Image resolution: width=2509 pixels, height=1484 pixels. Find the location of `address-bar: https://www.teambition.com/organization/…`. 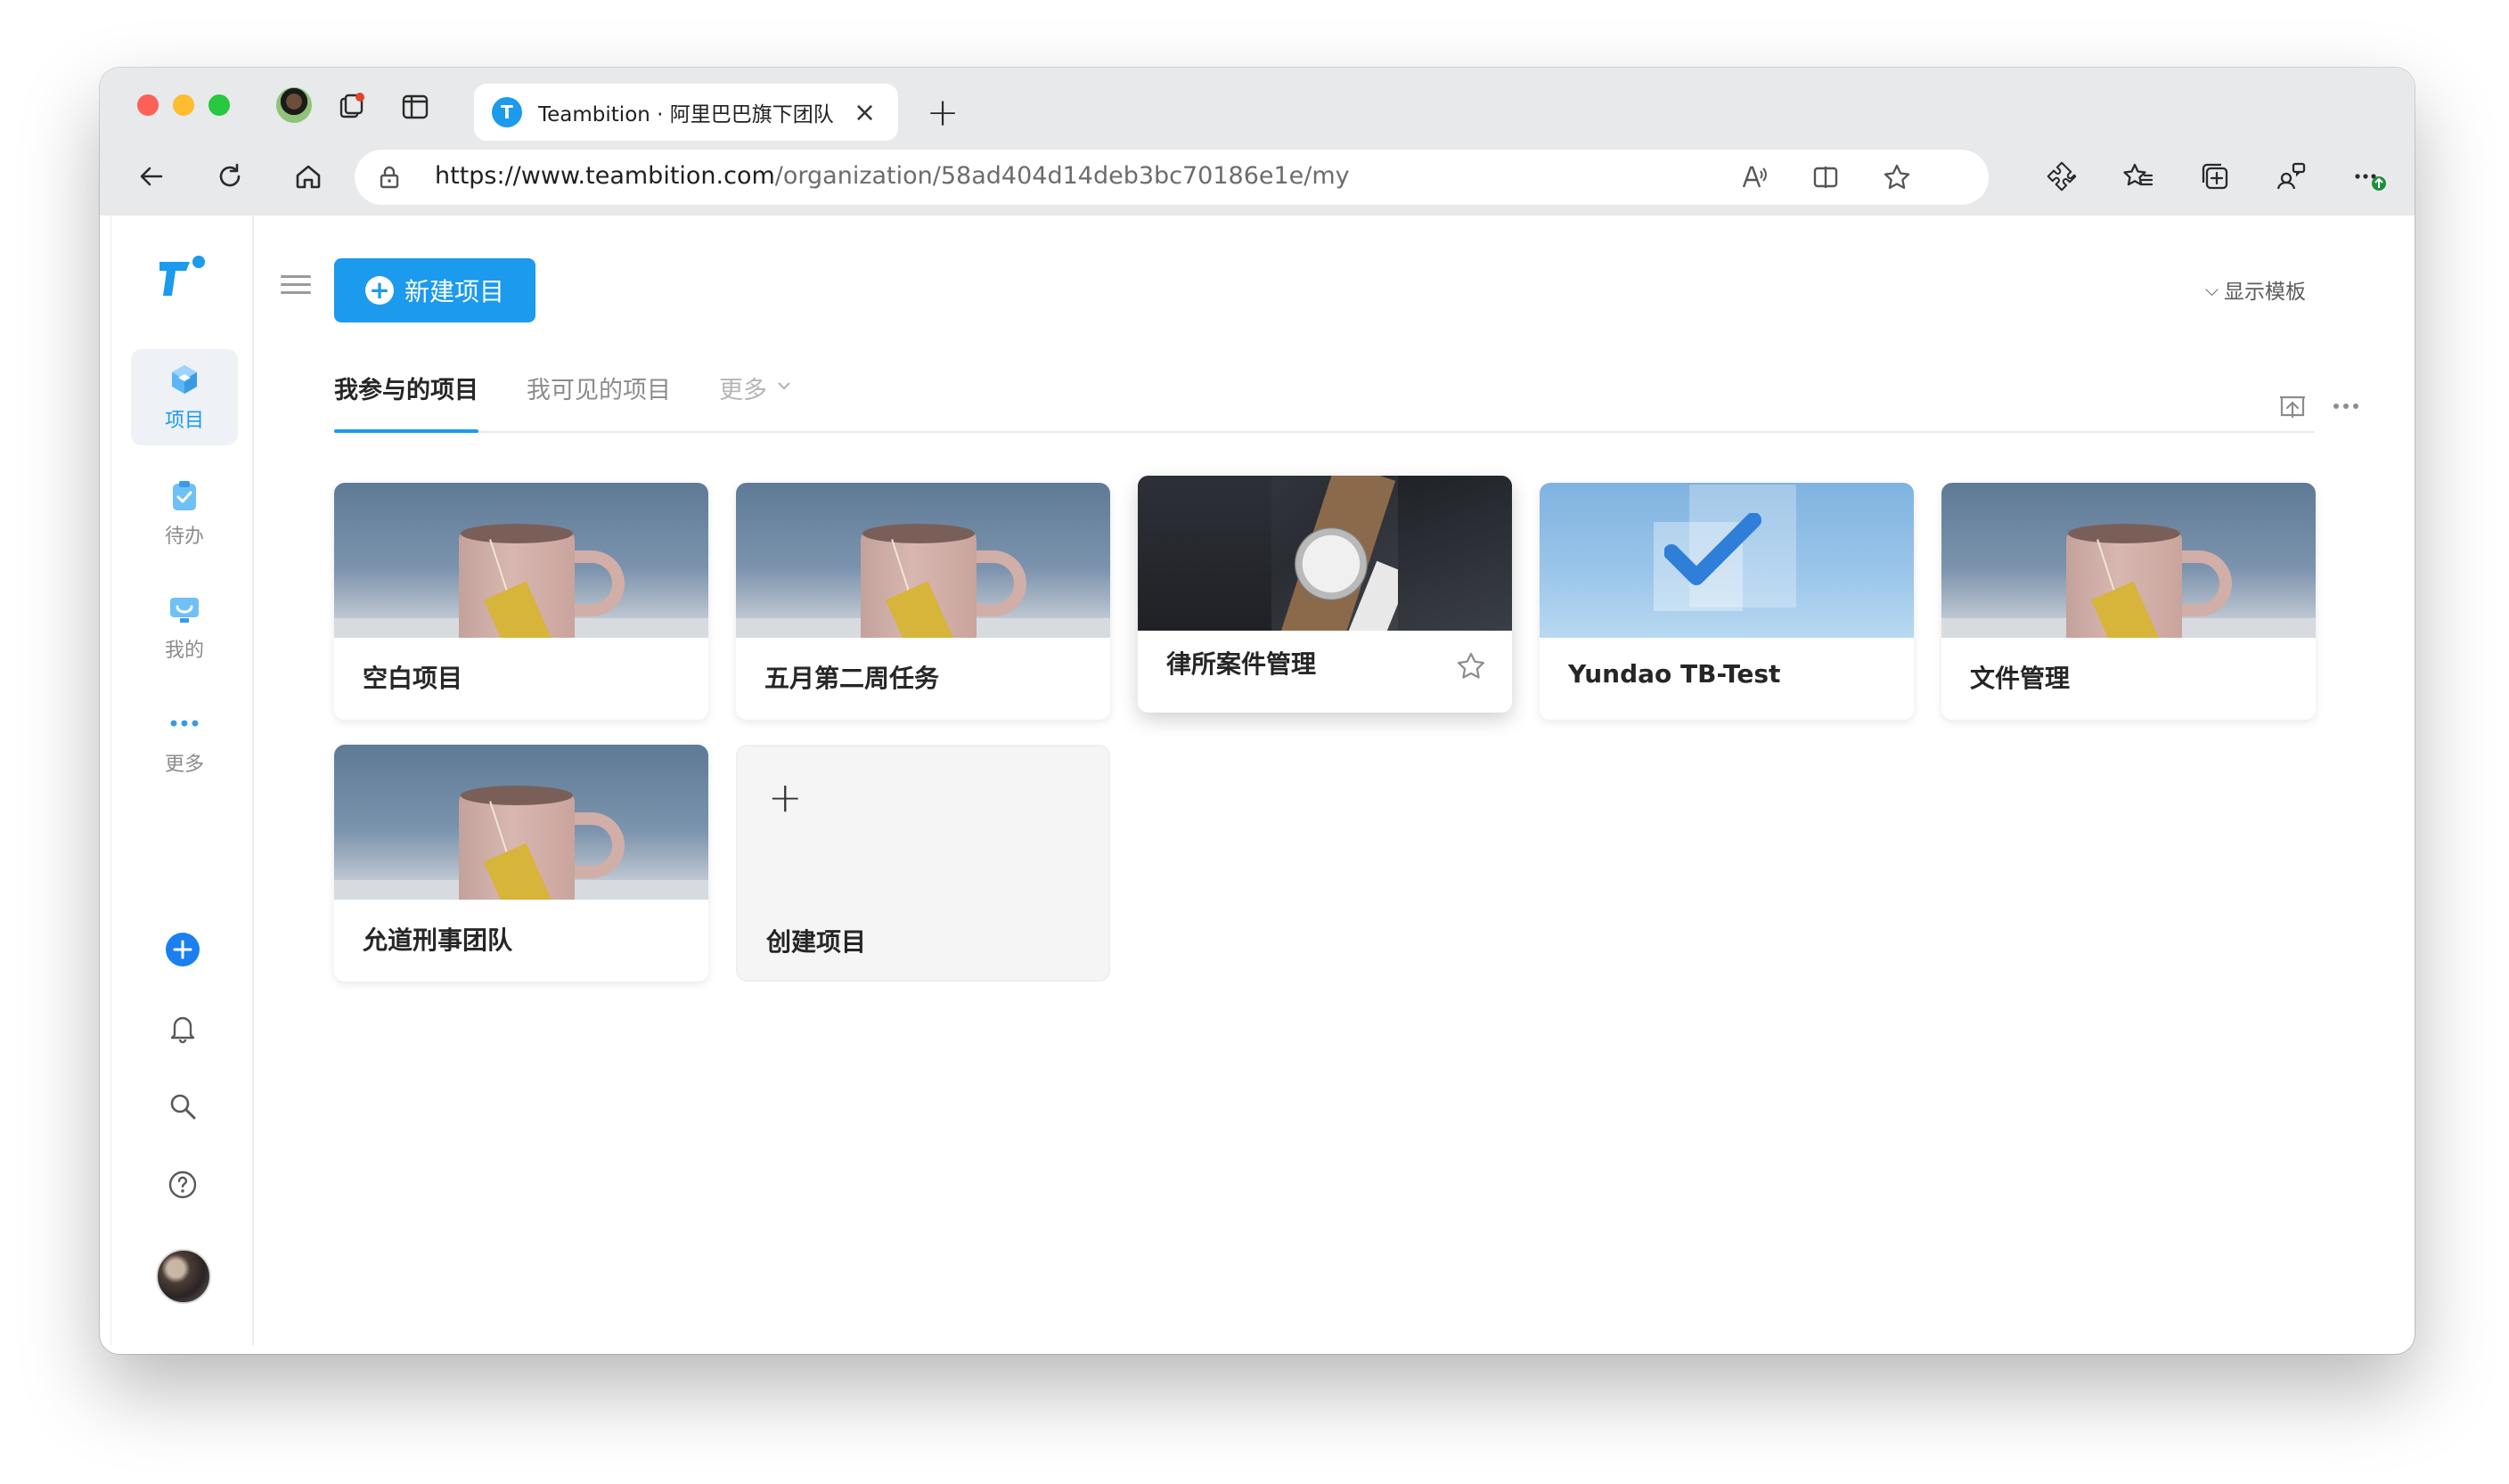

address-bar: https://www.teambition.com/organization/… is located at coordinates (1172, 178).